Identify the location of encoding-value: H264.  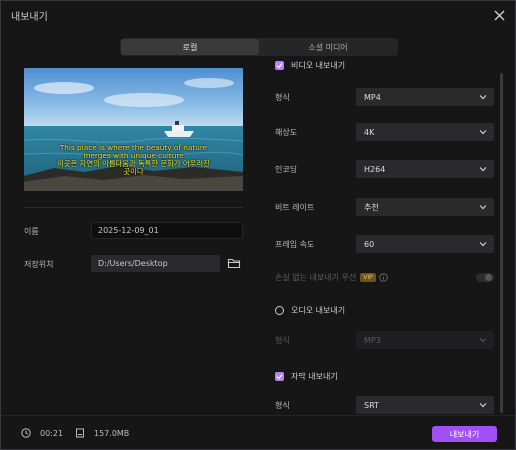
(375, 169).